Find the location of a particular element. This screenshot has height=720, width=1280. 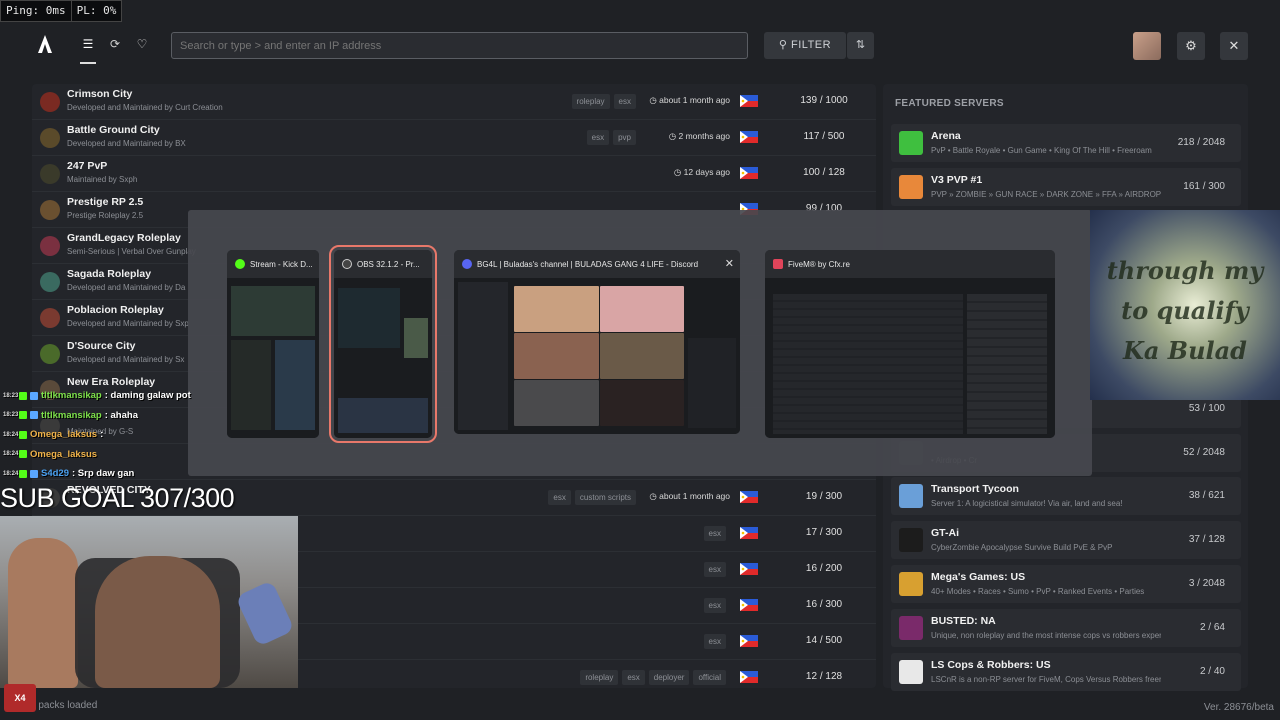

server-description: Developed and Maintained by BX is located at coordinates (126, 143).